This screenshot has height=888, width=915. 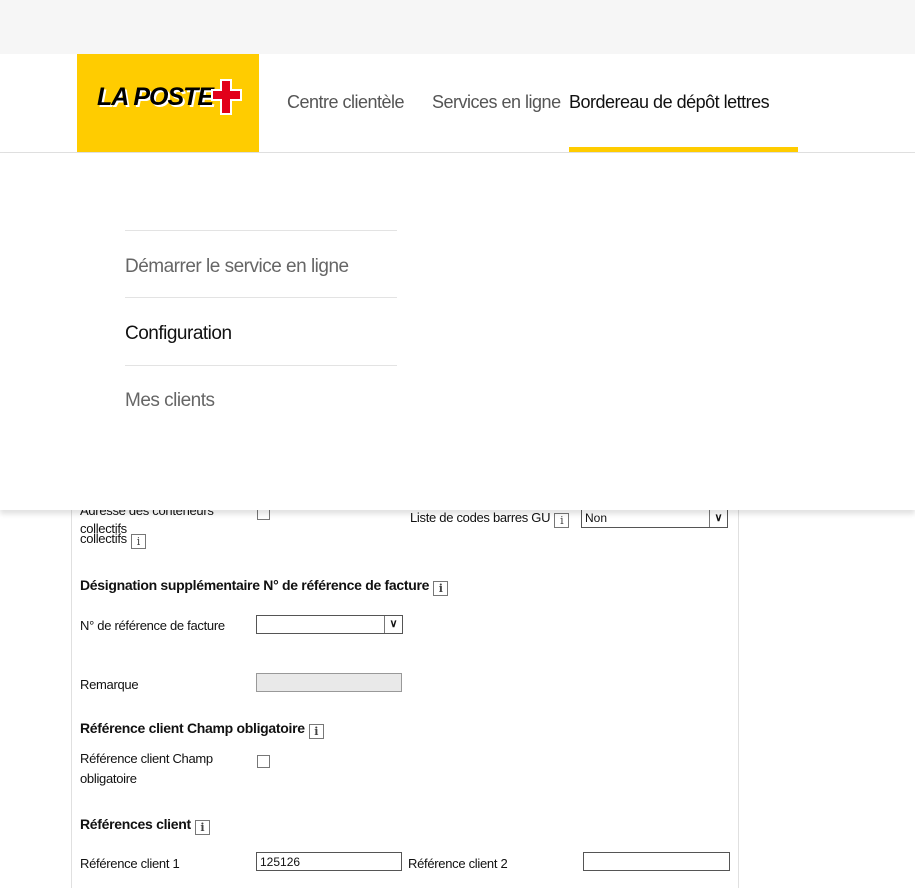 I want to click on ref-oblig-heading-text: Référence client Champ obligatoire, so click(x=192, y=728).